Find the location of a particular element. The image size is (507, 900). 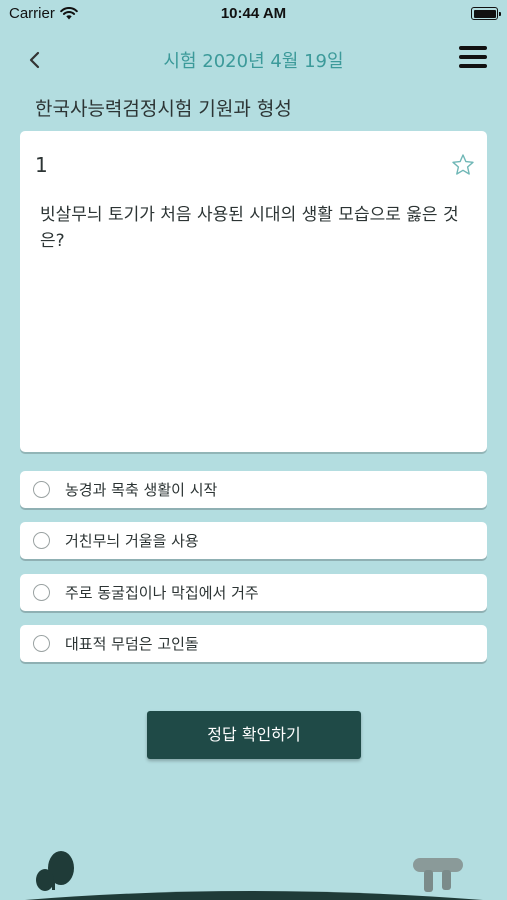

nav-bar: 시험 2020년 4월 19일 is located at coordinates (253, 60).